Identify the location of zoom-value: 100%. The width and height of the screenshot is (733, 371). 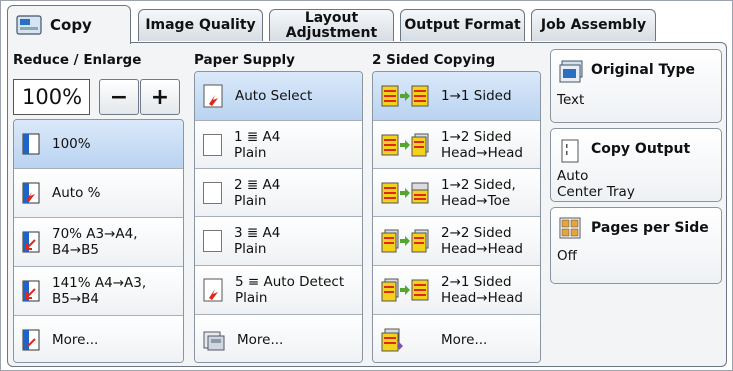
(52, 97).